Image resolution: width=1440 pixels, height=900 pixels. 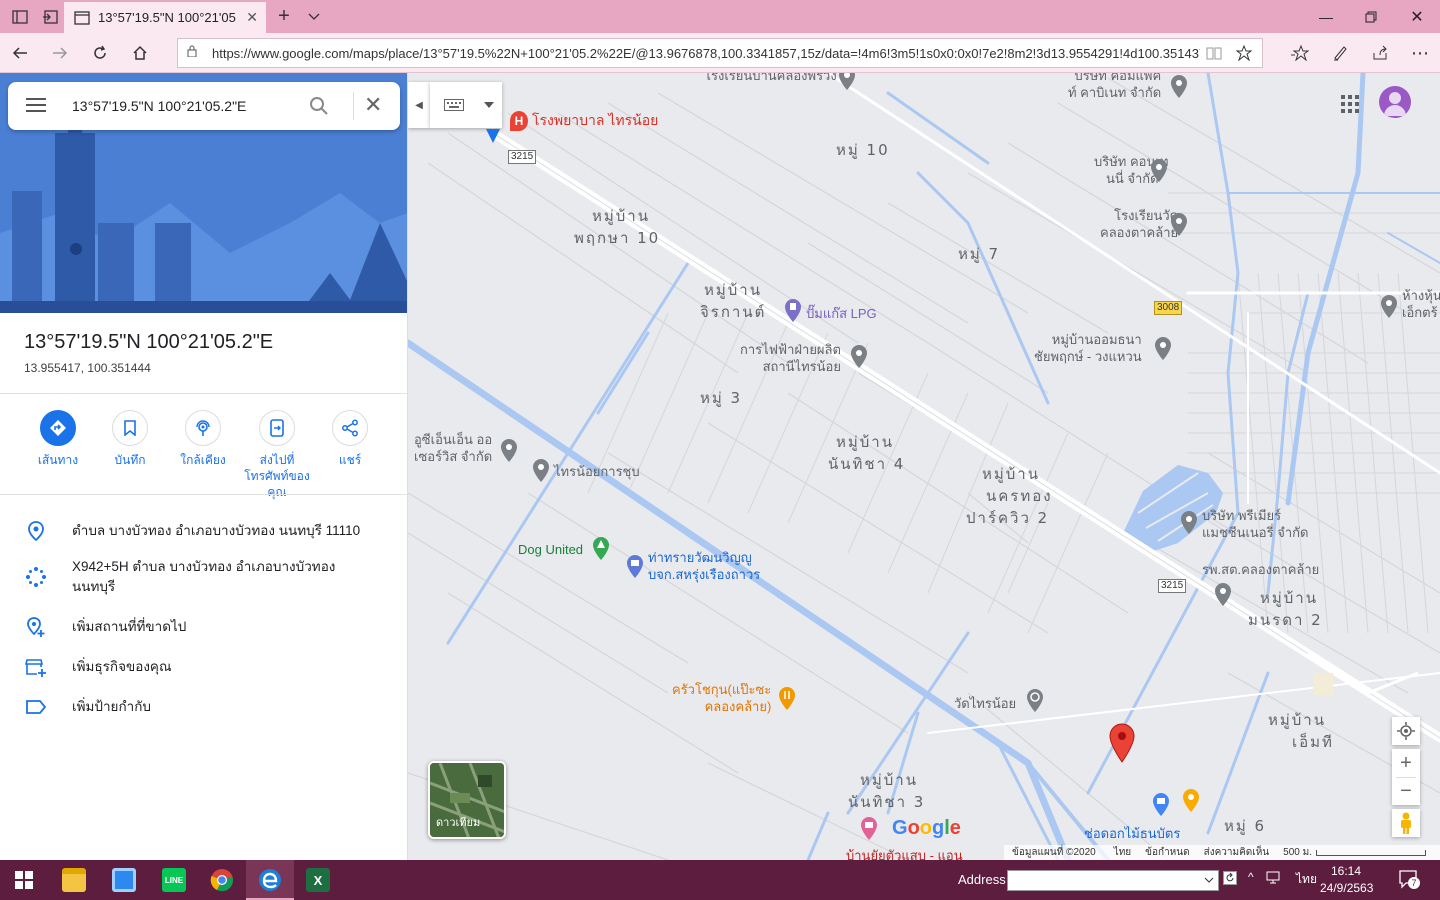 What do you see at coordinates (1244, 53) in the screenshot?
I see `favorite-star-icon` at bounding box center [1244, 53].